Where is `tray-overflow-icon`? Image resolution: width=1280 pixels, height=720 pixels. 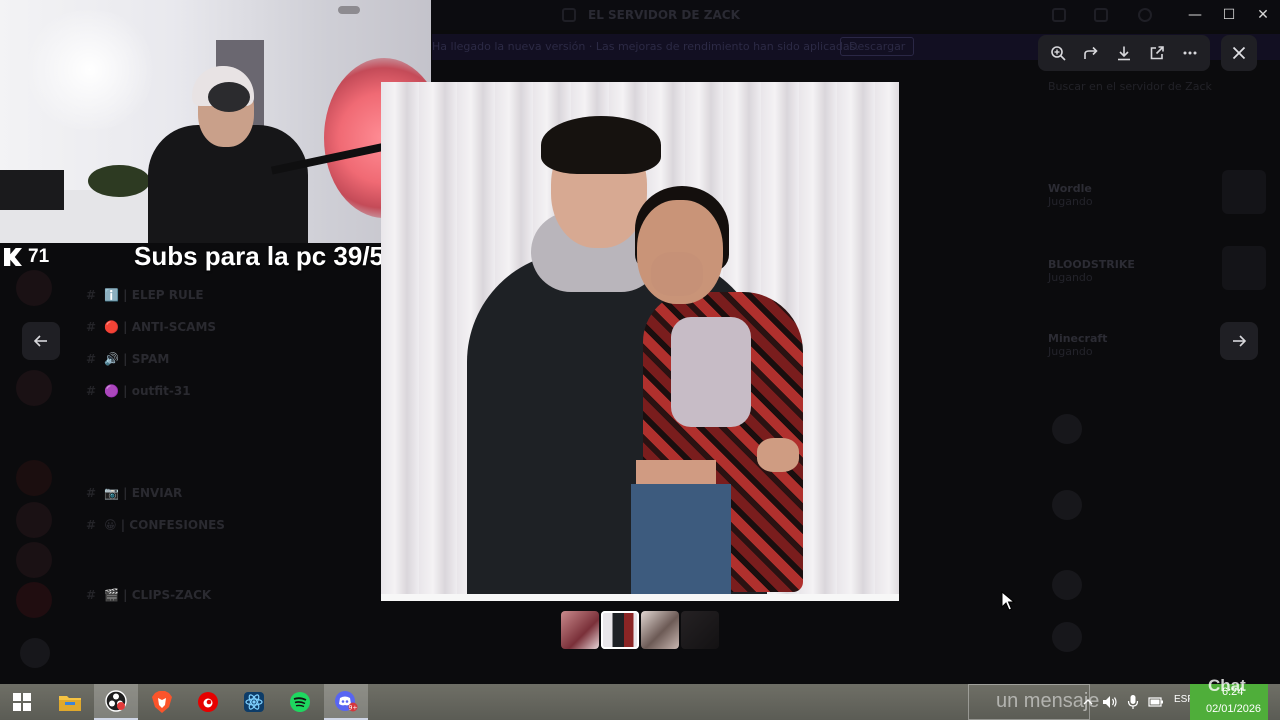
tray-overflow-icon is located at coordinates (1088, 702).